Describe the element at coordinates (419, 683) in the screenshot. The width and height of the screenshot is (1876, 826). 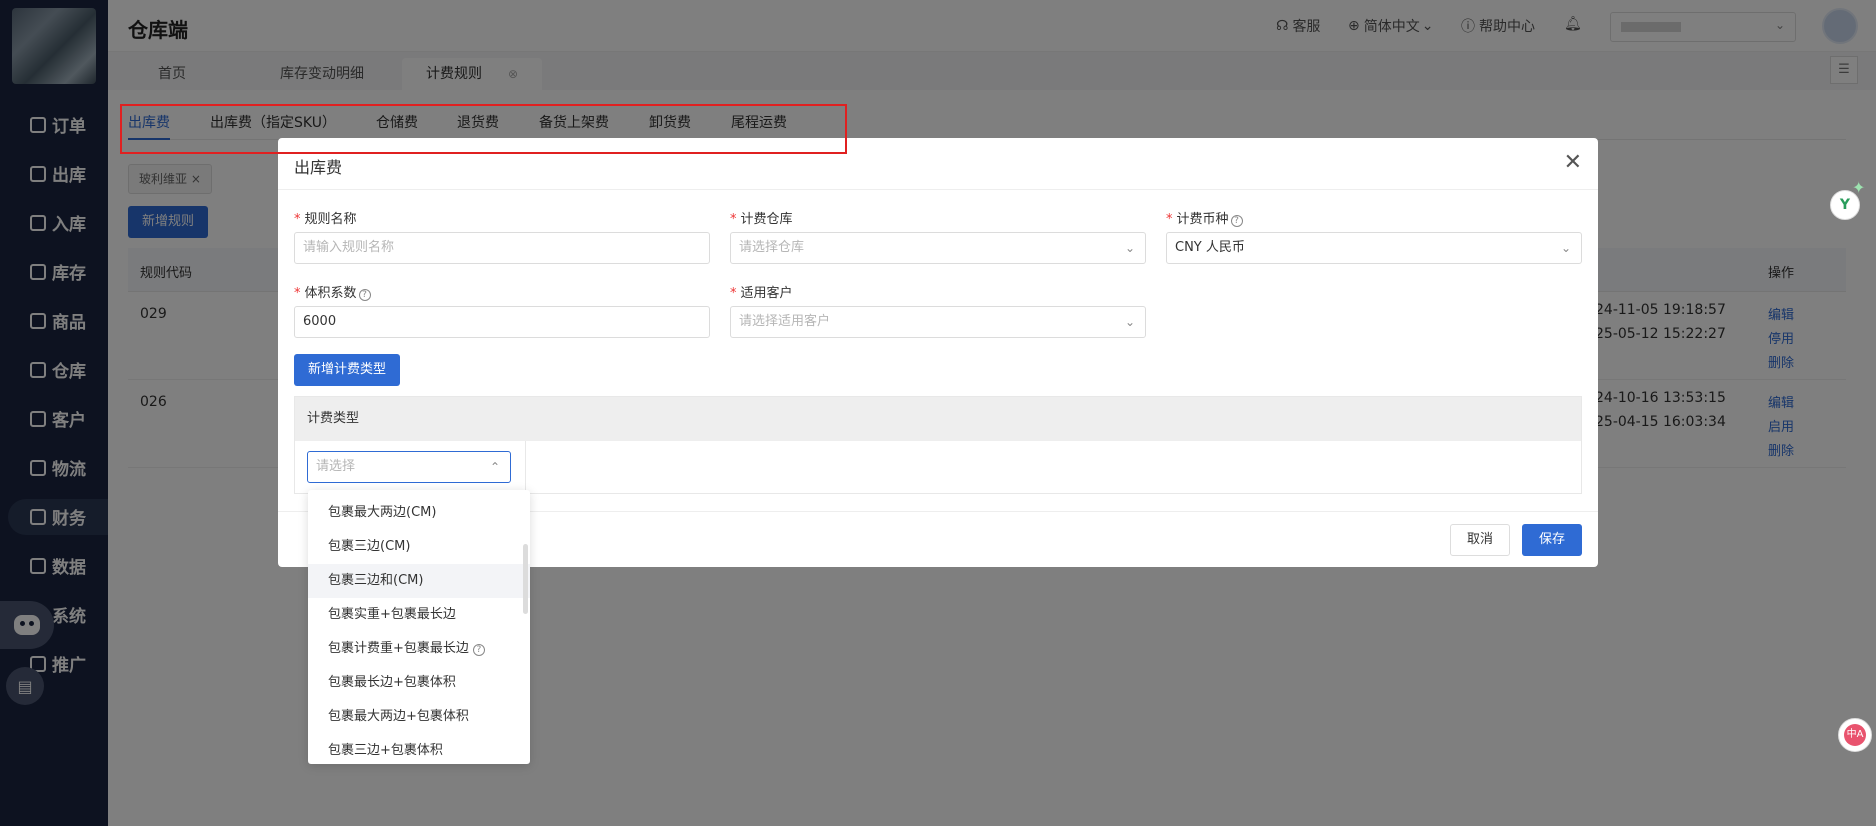
I see `dropdown-option: 包裹最长边+包裹体积` at that location.